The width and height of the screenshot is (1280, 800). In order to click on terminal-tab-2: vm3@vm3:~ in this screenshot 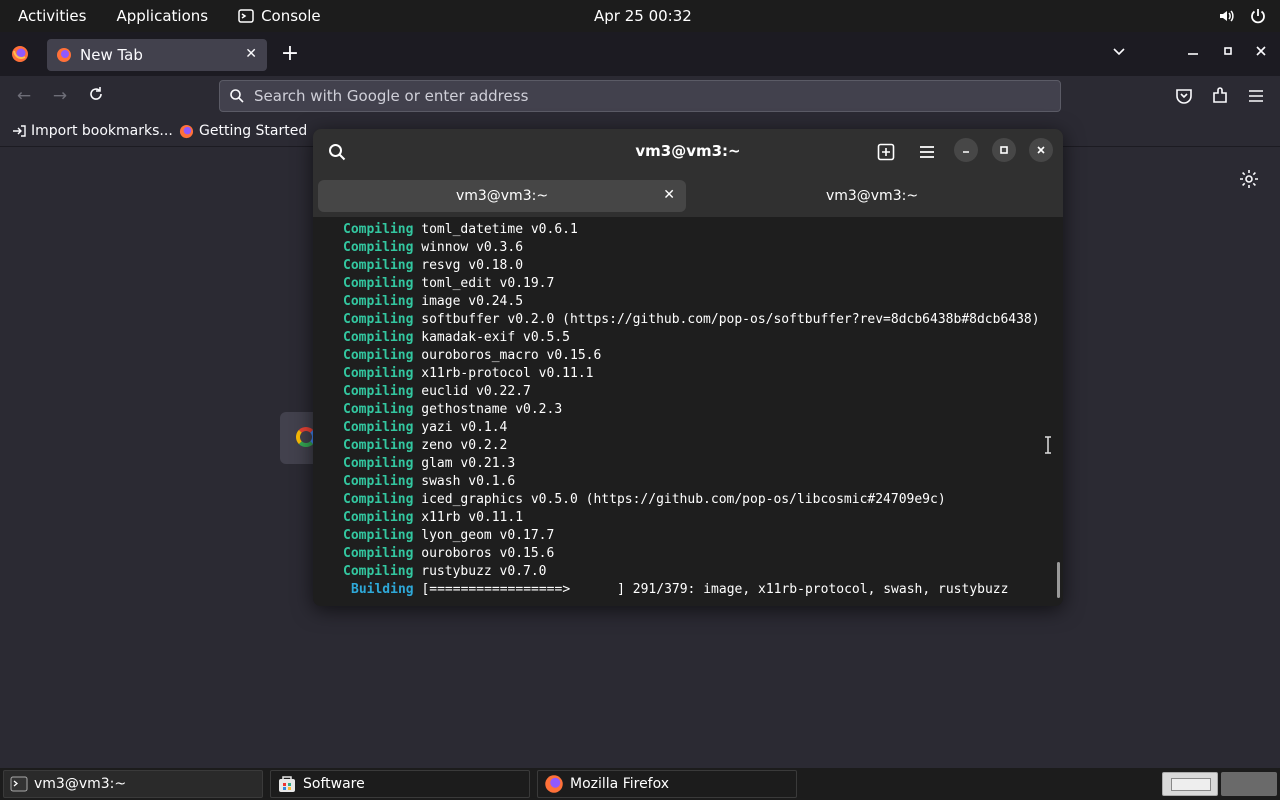, I will do `click(872, 196)`.